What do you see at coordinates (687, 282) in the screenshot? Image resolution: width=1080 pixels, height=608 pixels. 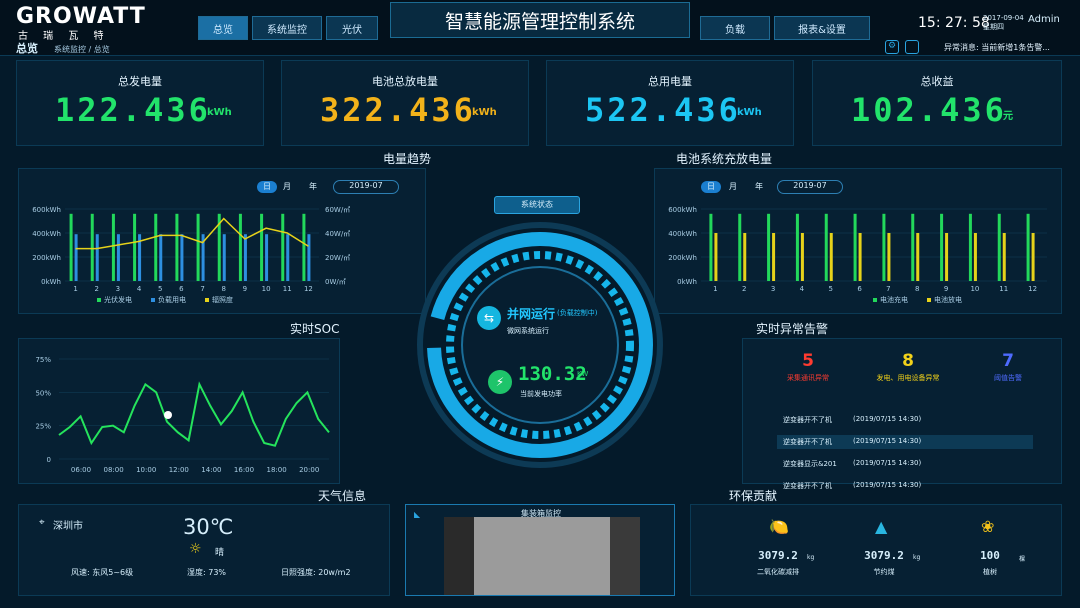 I see `y-tick-label: 0kWh` at bounding box center [687, 282].